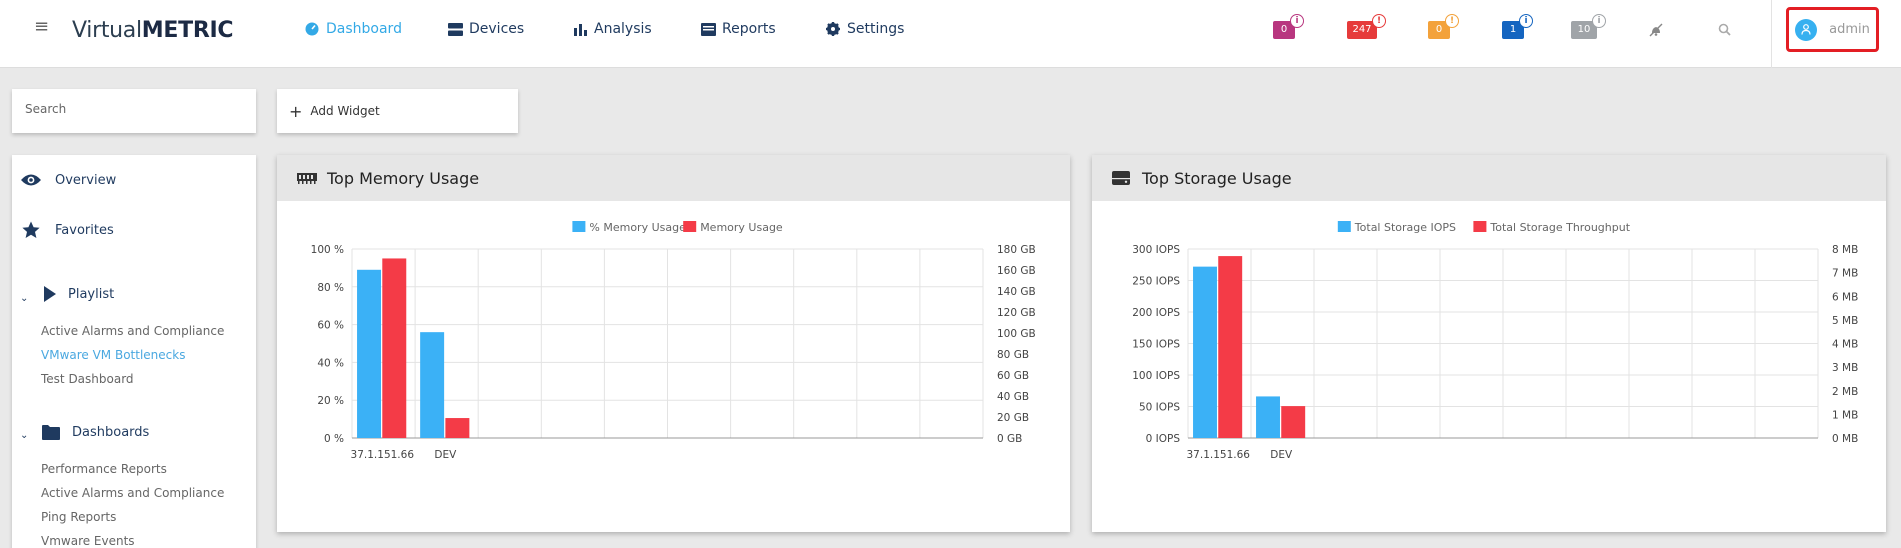  What do you see at coordinates (612, 29) in the screenshot?
I see `nav-analysis: Analysis` at bounding box center [612, 29].